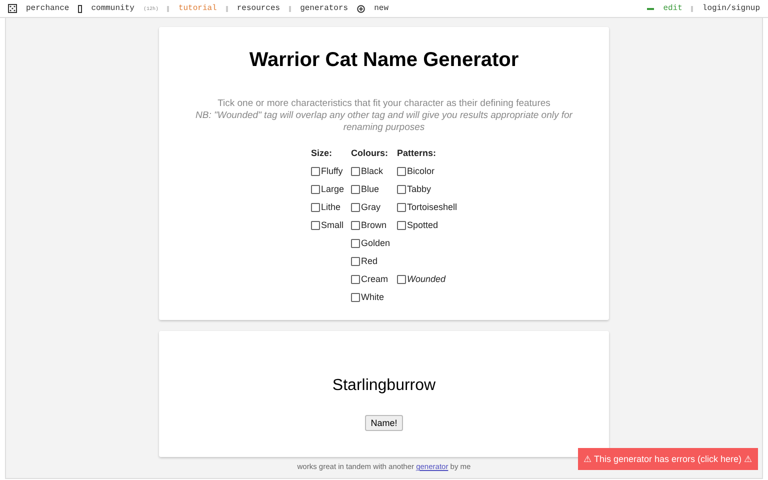 This screenshot has width=768, height=480. I want to click on option-label: Brown, so click(373, 225).